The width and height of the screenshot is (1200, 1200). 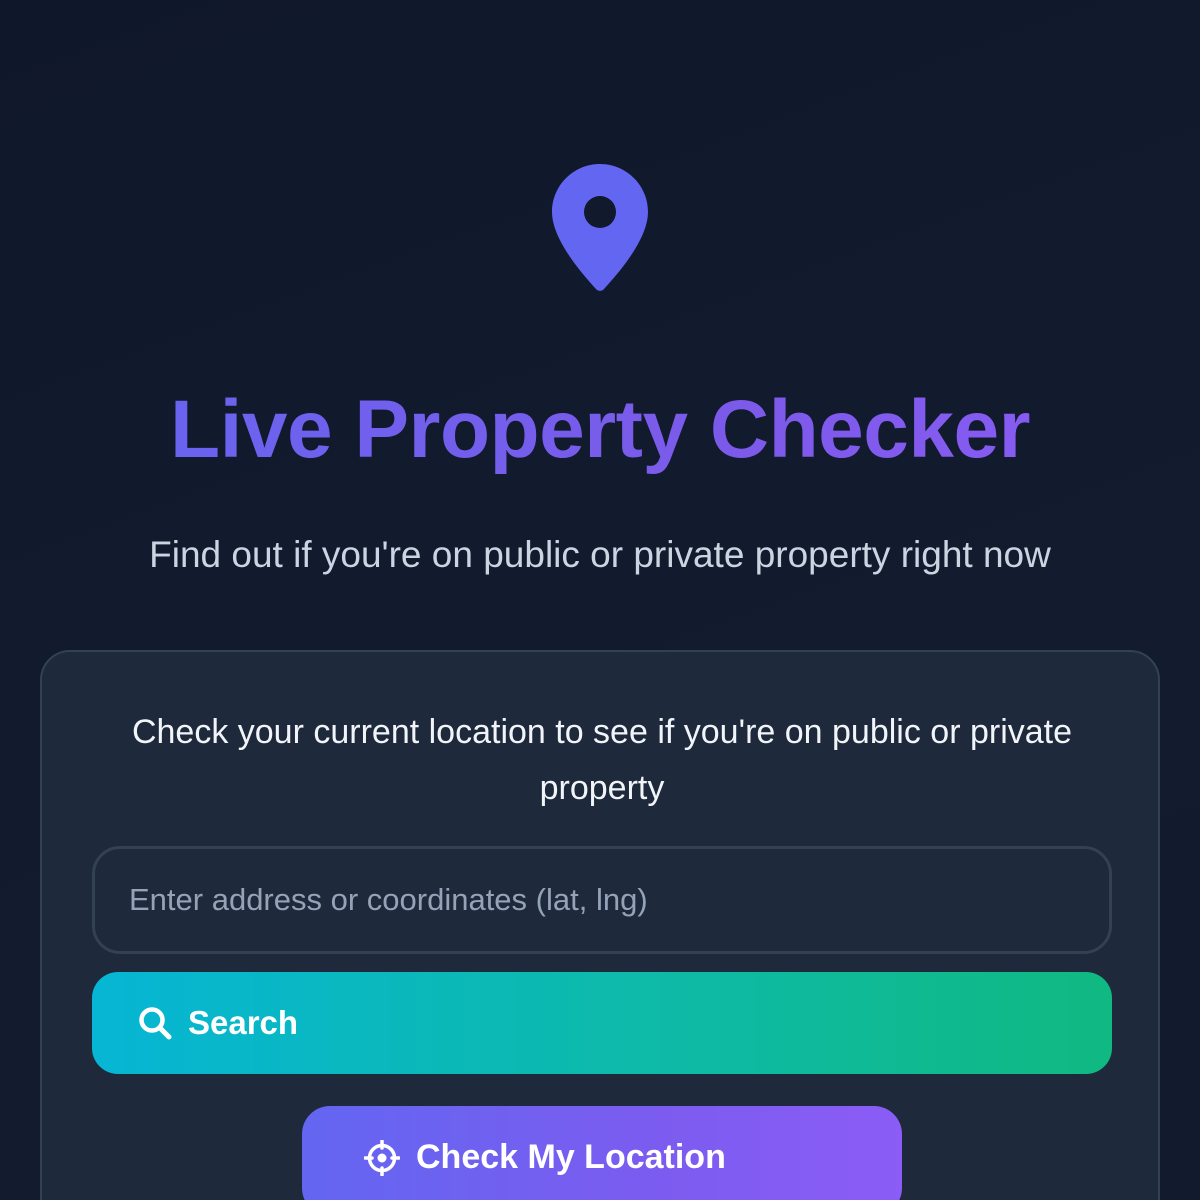 I want to click on search-button-label: Search, so click(x=243, y=1022).